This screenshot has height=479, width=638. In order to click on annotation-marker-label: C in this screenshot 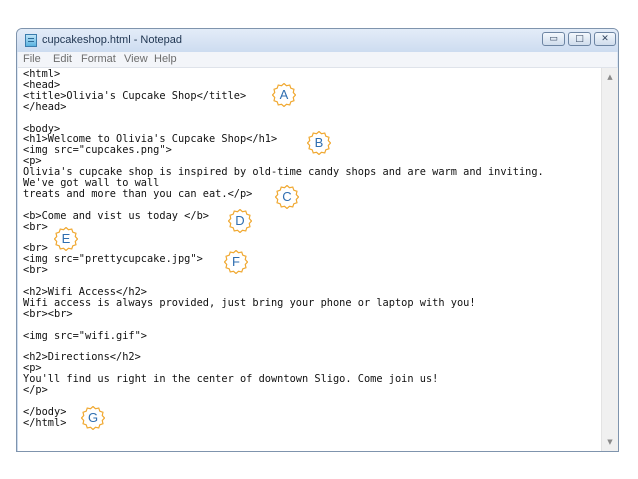, I will do `click(287, 196)`.